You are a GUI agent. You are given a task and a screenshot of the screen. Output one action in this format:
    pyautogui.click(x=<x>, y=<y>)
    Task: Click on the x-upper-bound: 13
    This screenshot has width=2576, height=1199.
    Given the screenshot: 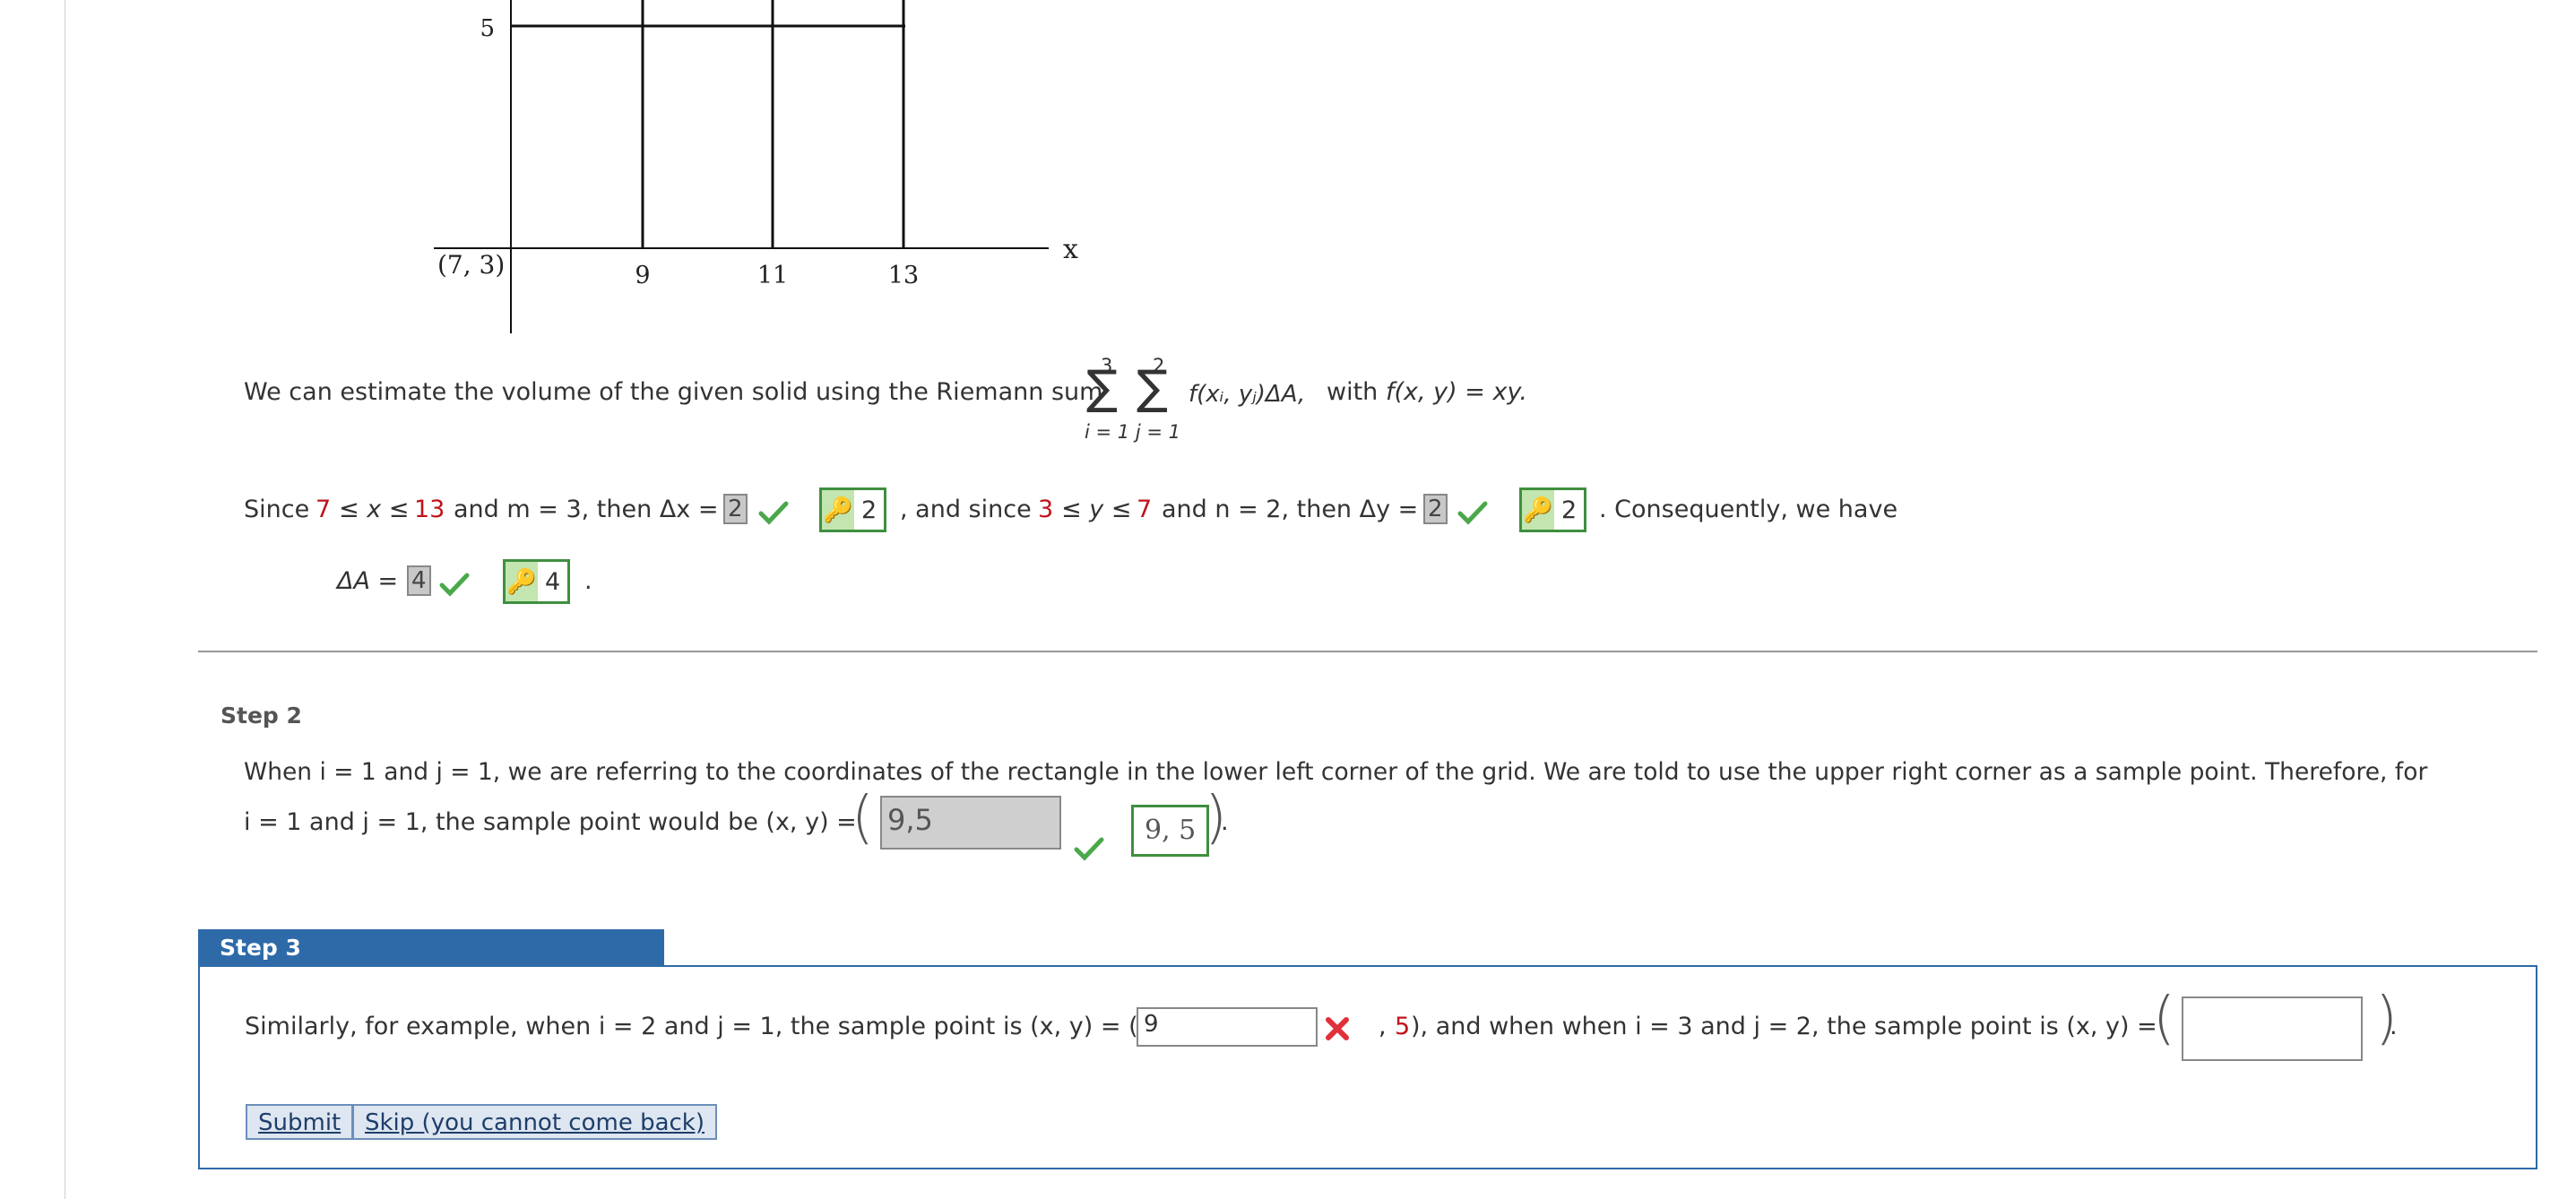 What is the action you would take?
    pyautogui.click(x=429, y=509)
    